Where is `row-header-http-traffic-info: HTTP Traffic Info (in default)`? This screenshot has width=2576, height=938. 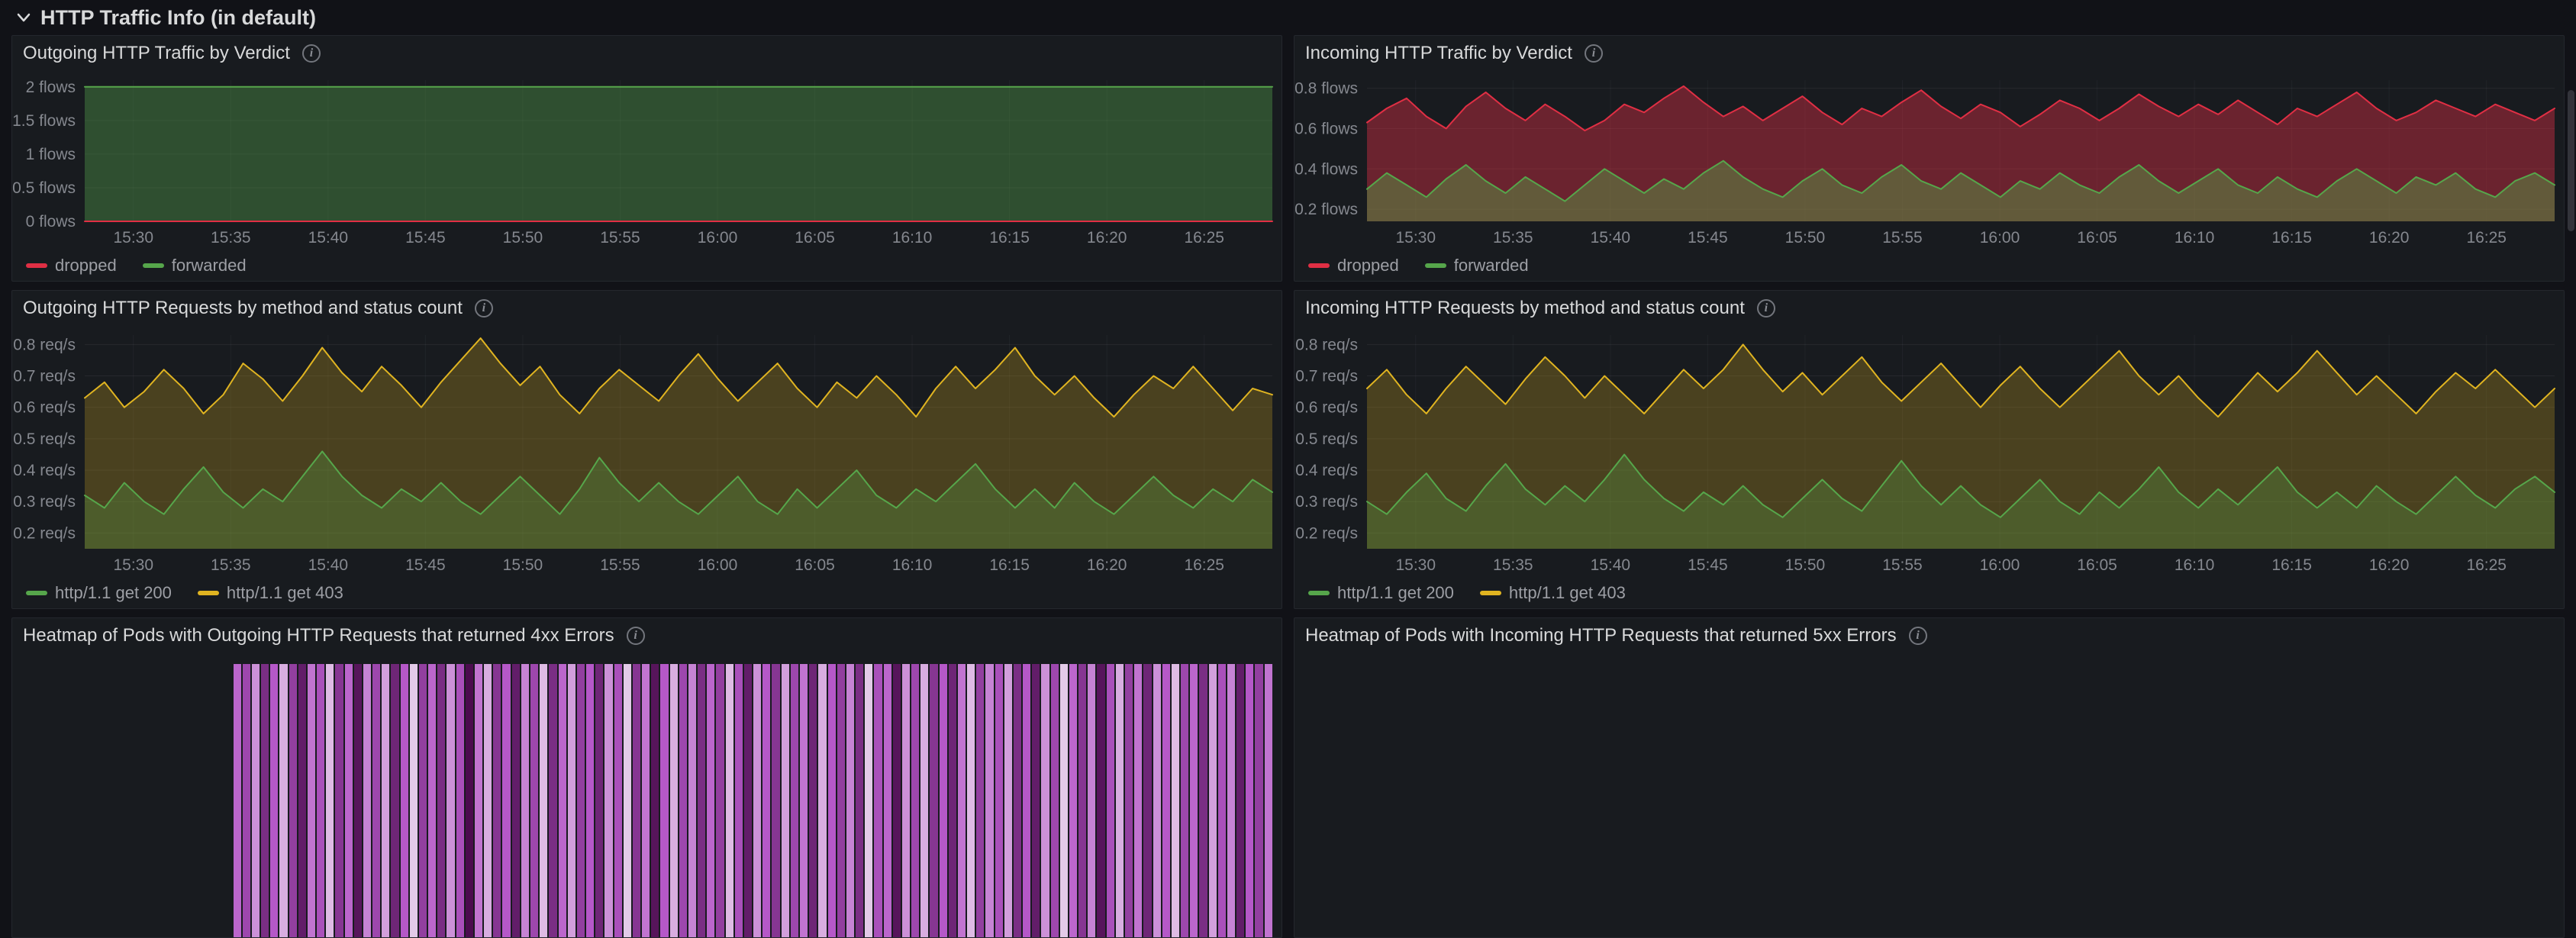 row-header-http-traffic-info: HTTP Traffic Info (in default) is located at coordinates (1288, 17).